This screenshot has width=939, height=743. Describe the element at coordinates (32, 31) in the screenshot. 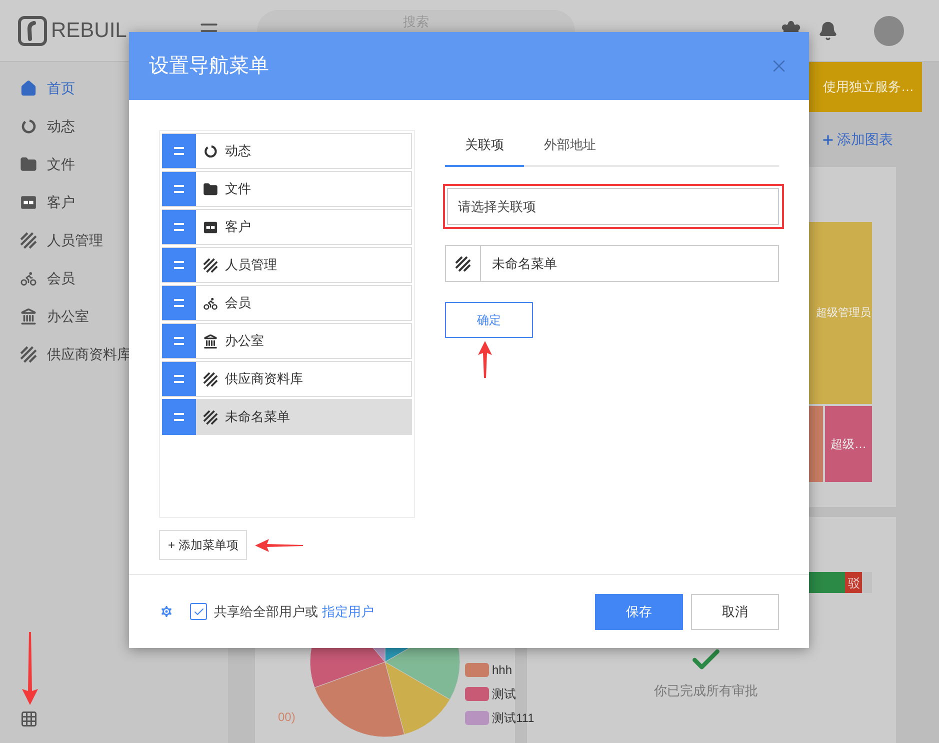

I see `logo-icon` at that location.